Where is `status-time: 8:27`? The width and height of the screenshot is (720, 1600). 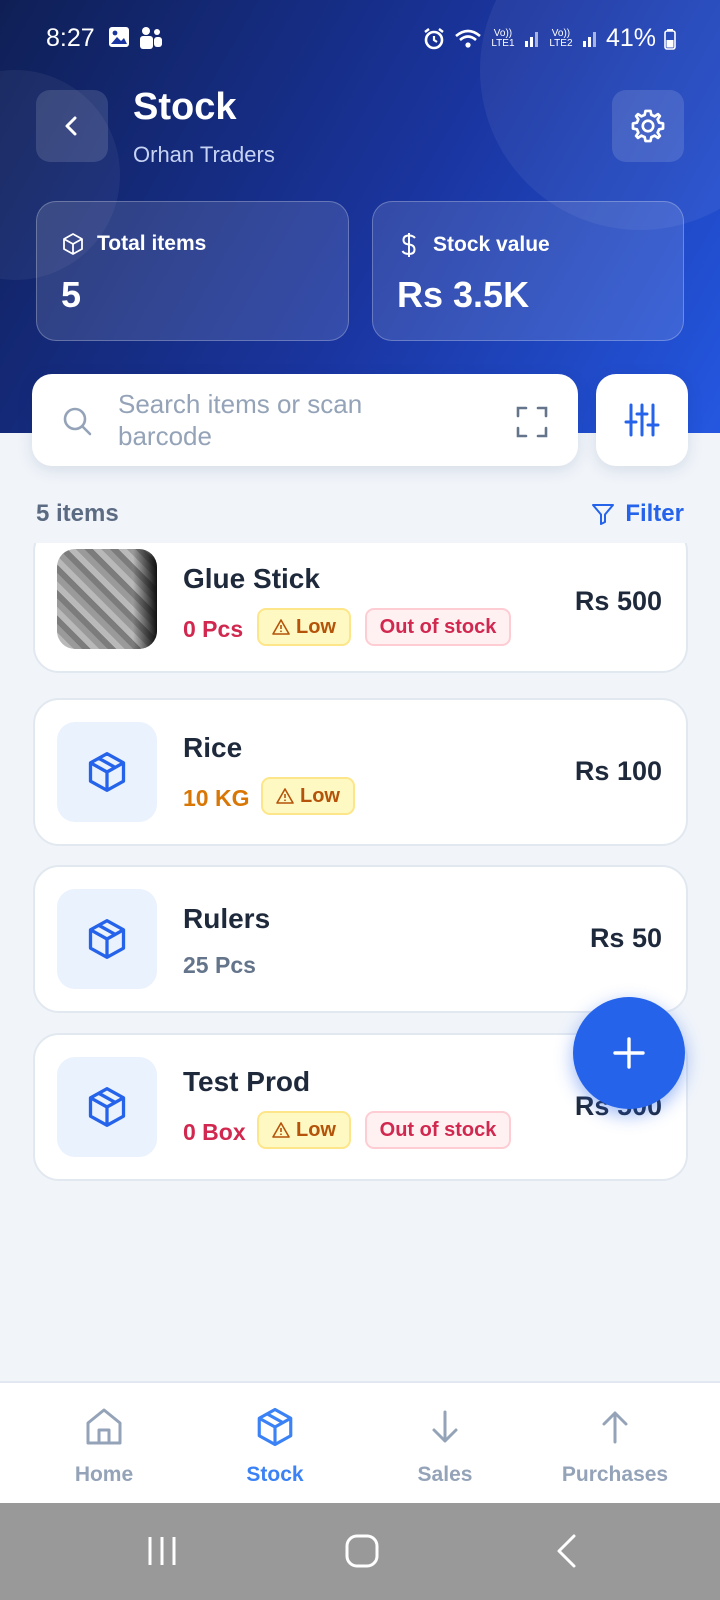
status-time: 8:27 is located at coordinates (70, 38).